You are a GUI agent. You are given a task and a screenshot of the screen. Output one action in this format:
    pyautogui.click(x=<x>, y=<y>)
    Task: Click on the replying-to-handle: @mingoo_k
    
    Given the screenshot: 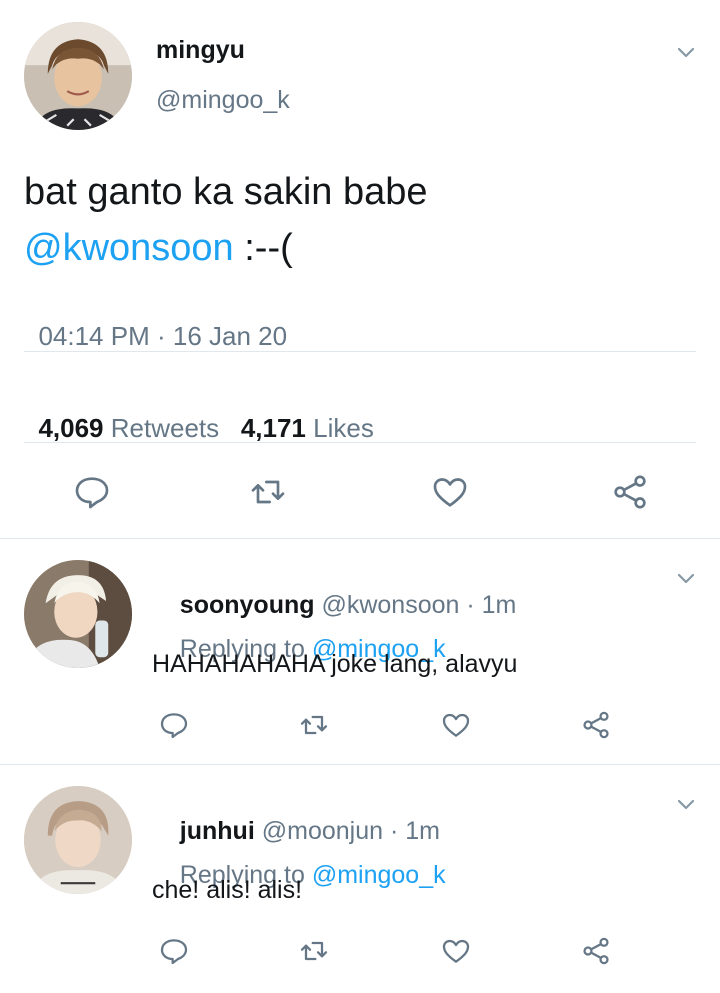 What is the action you would take?
    pyautogui.click(x=379, y=875)
    